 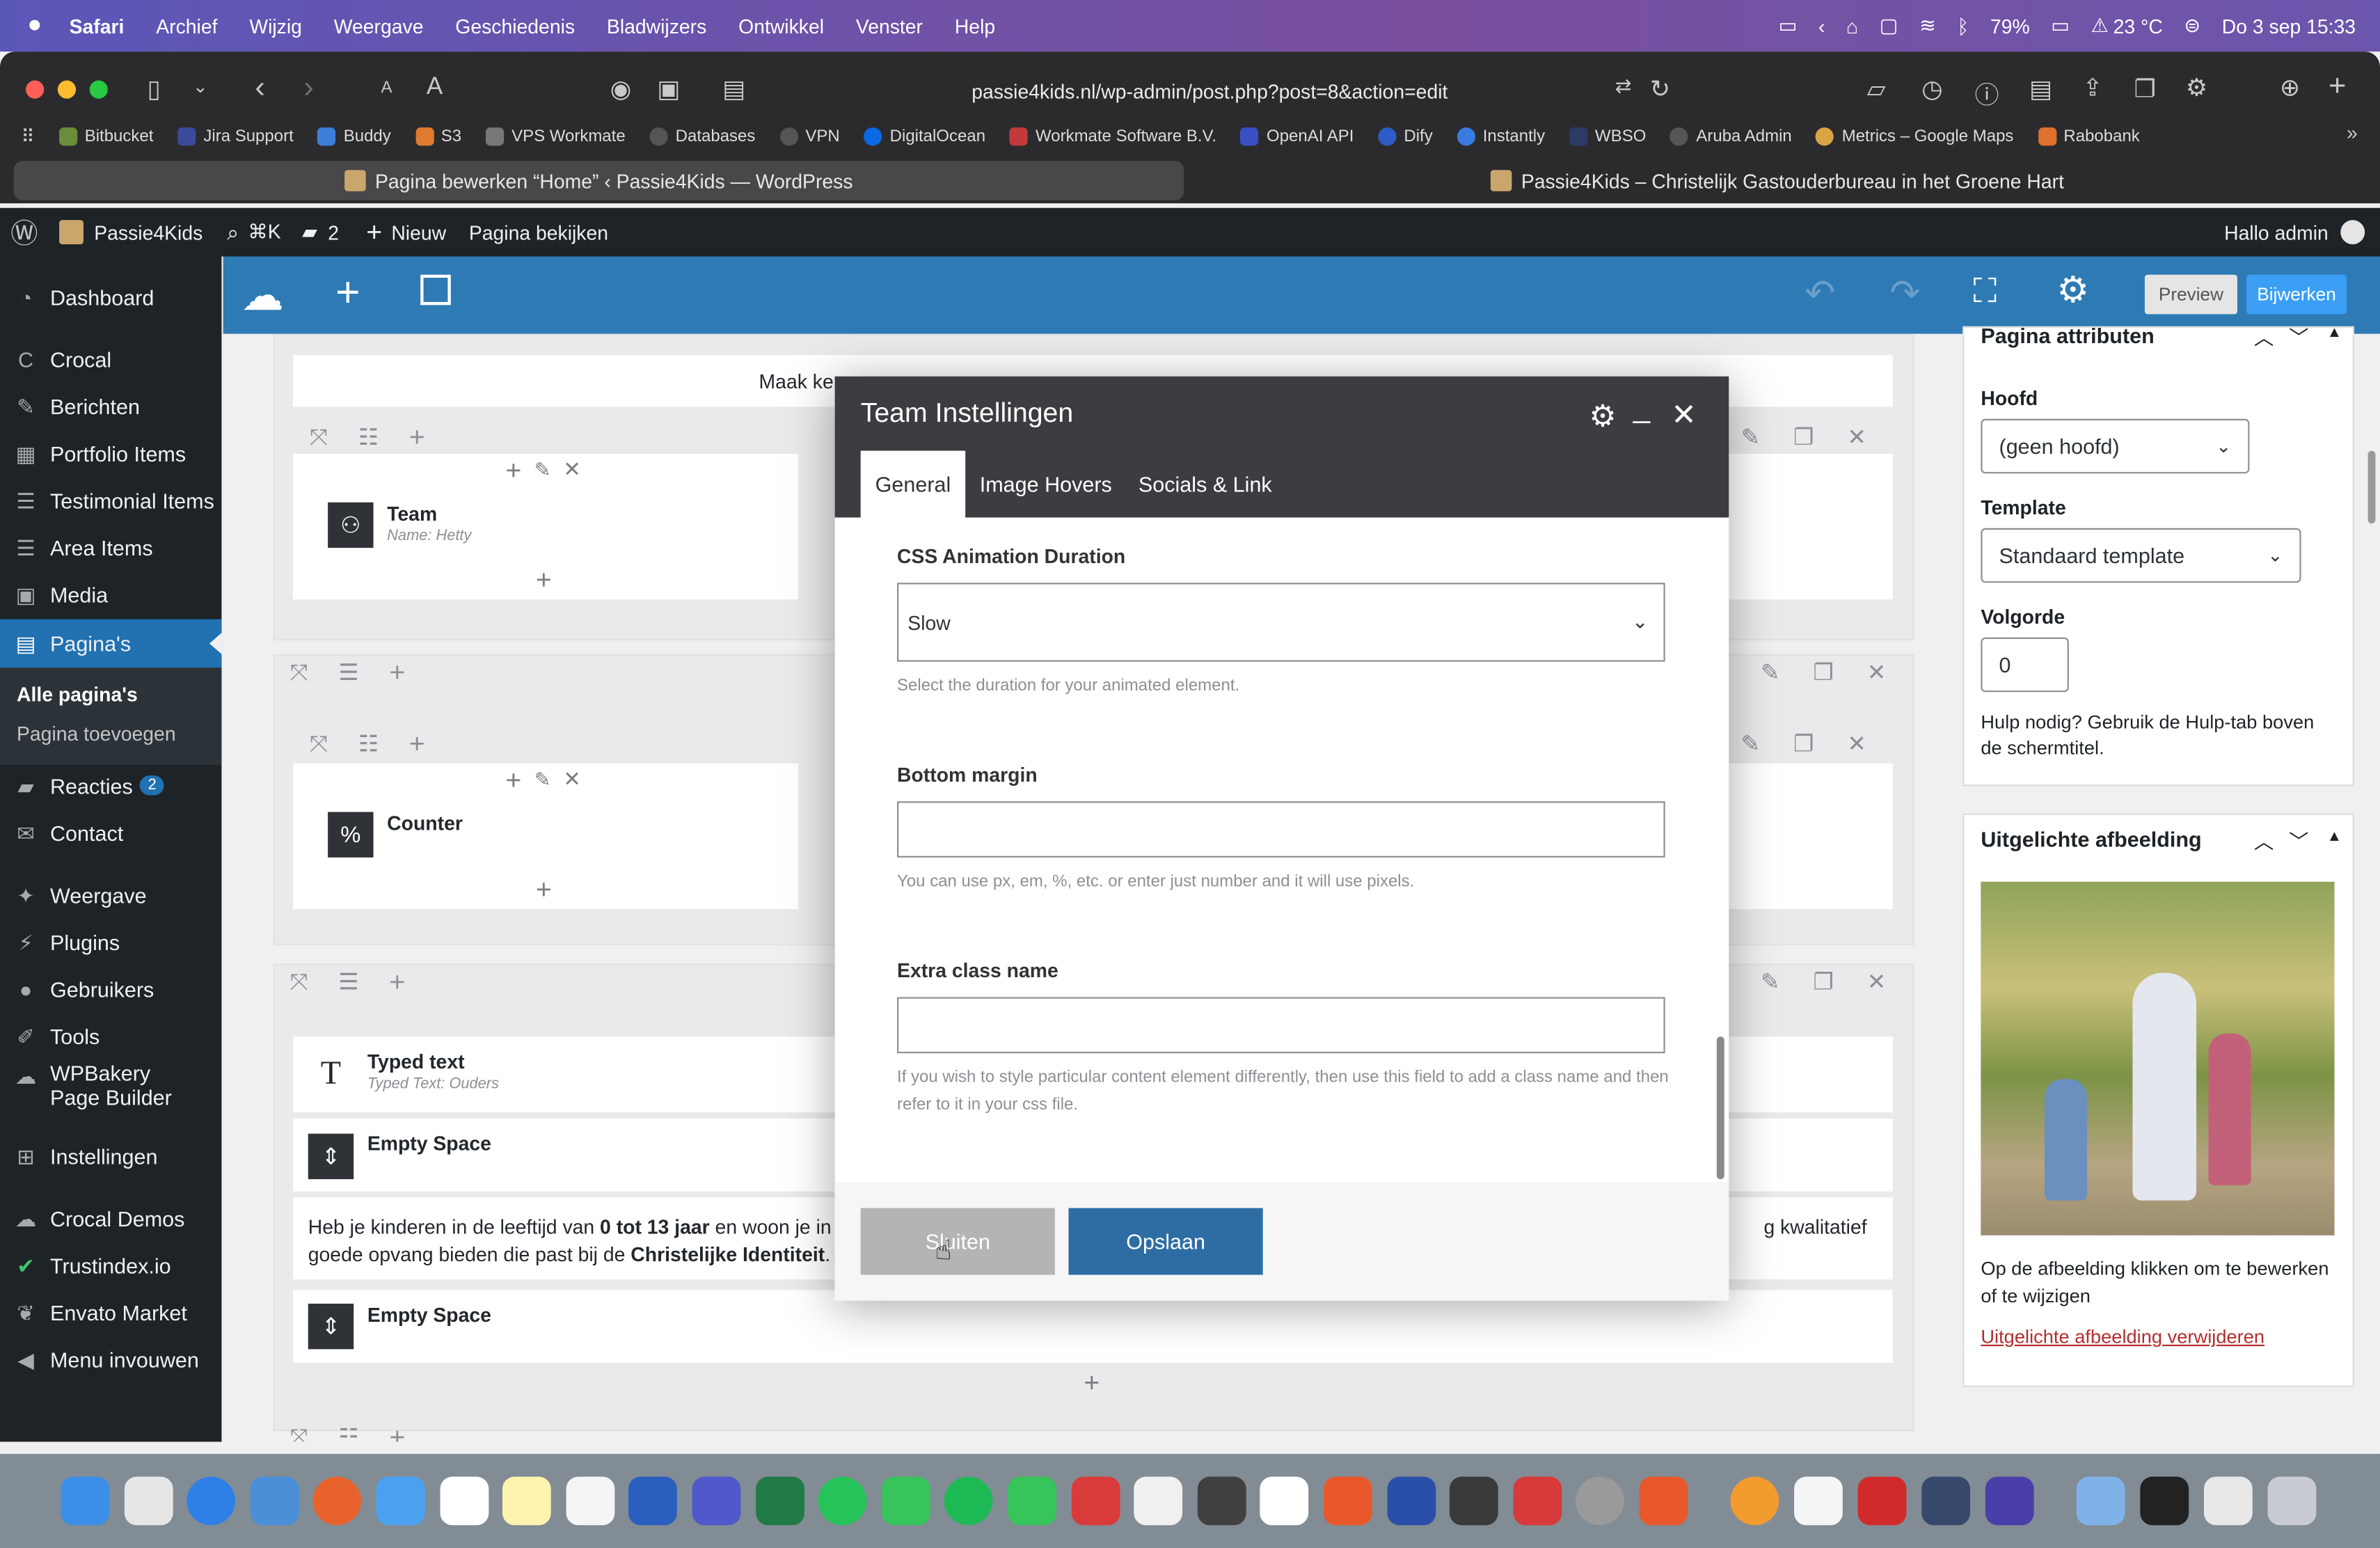 I want to click on preview-button: Preview, so click(x=2190, y=294).